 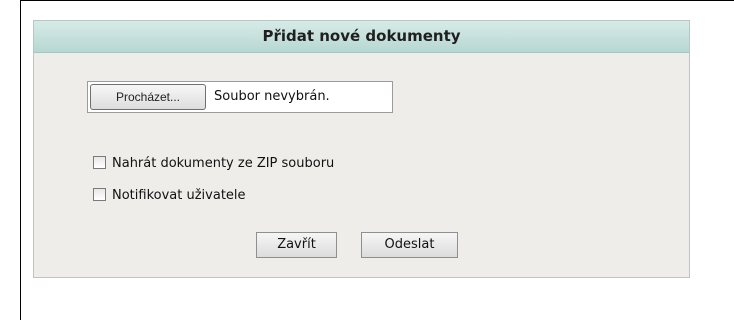 I want to click on notify-users-label: Notifikovat uživatele, so click(x=179, y=195).